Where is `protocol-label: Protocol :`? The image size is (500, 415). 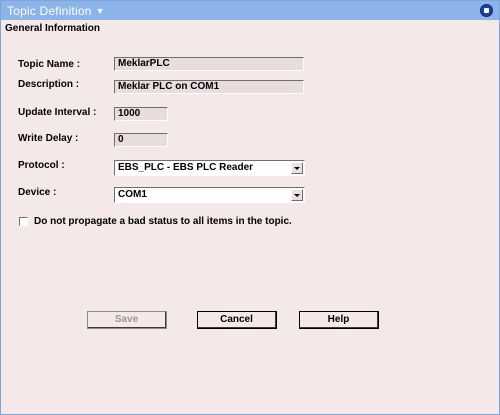
protocol-label: Protocol : is located at coordinates (41, 165).